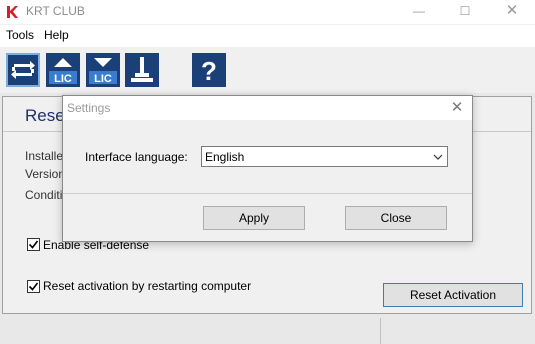  Describe the element at coordinates (419, 11) in the screenshot. I see `minimize-button: —` at that location.